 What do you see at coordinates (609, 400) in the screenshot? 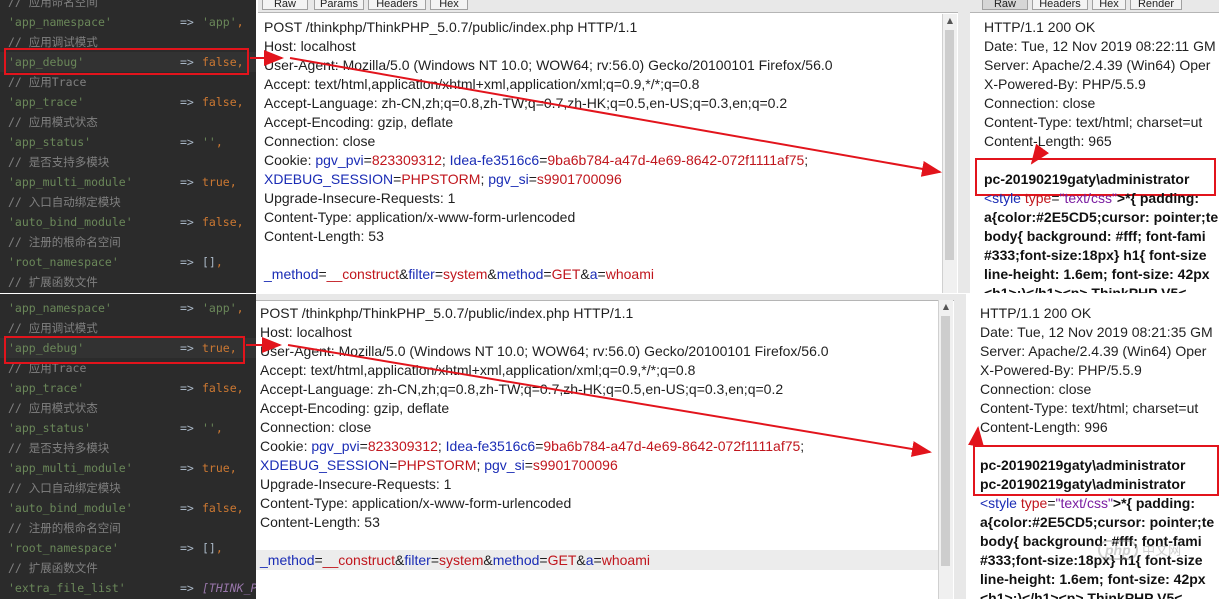
I see `arrow-request-to-response-bottom` at bounding box center [609, 400].